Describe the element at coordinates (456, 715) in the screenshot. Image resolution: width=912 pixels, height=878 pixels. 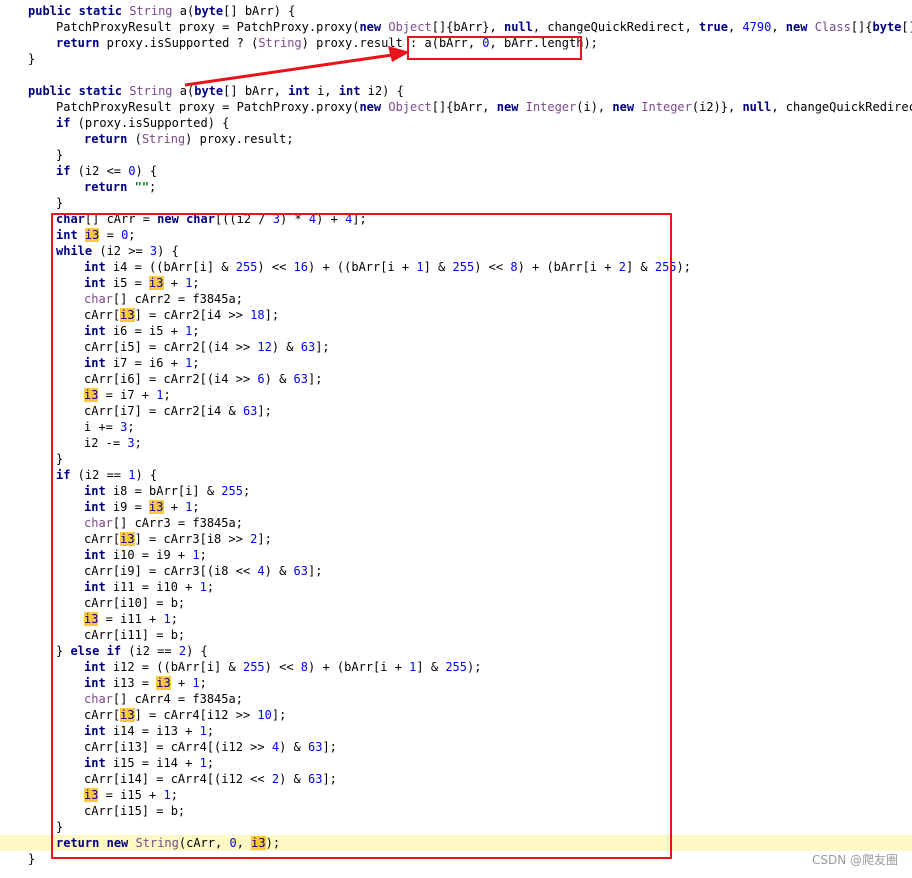
I see `code-line: cArr[i3] = cArr4[i12 >> 10];` at that location.